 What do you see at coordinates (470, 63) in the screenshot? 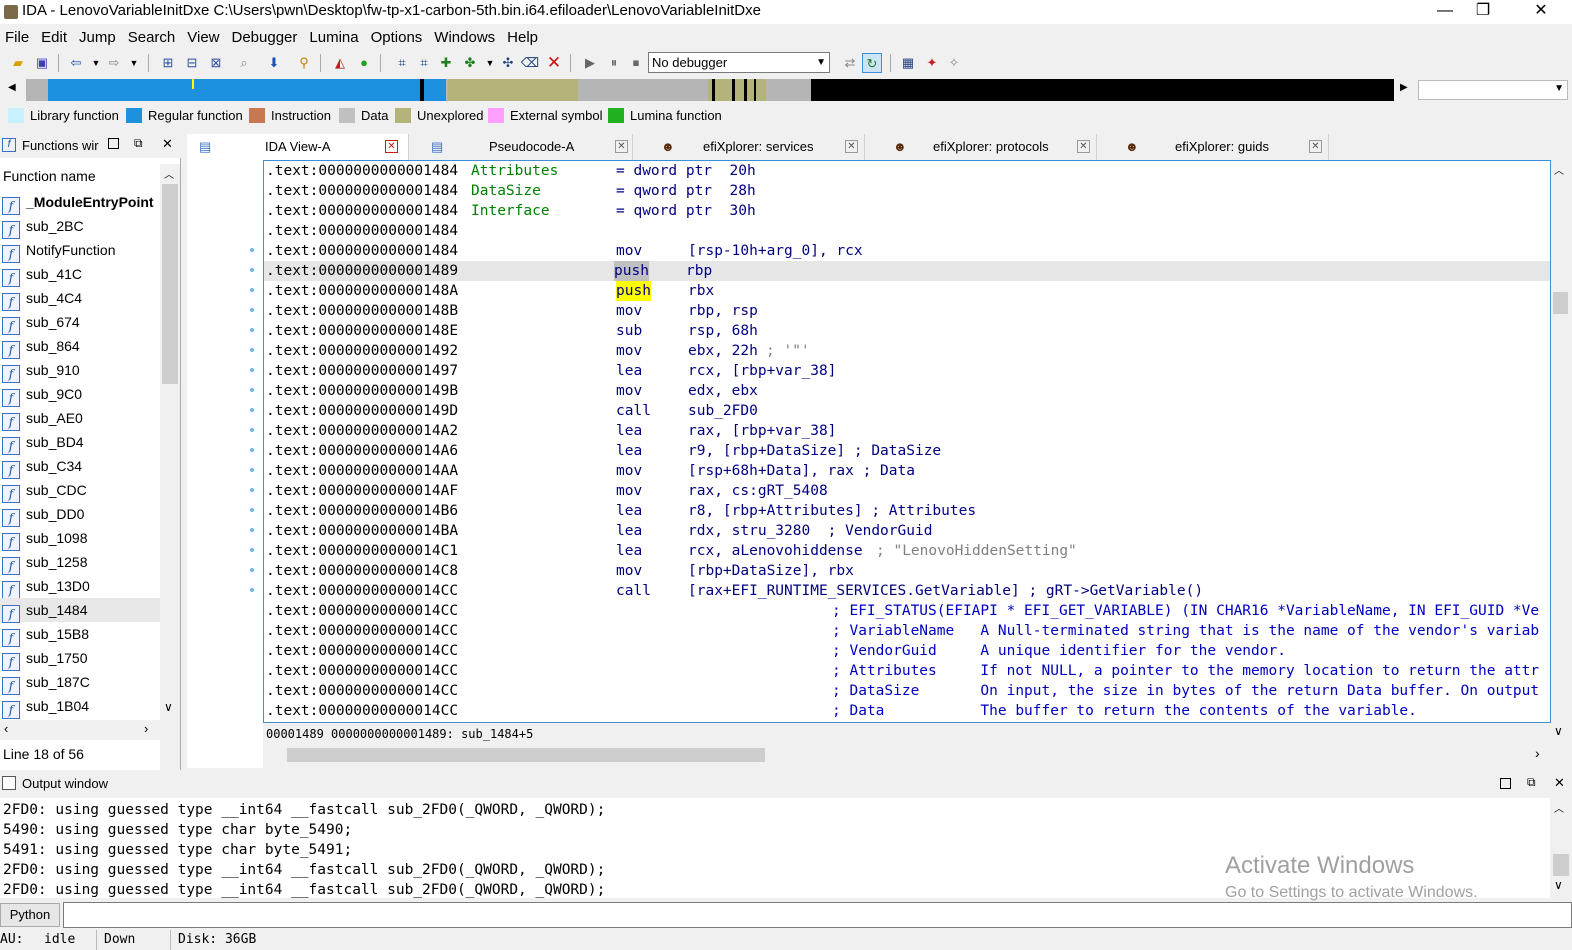
I see `array-icon: ✤` at bounding box center [470, 63].